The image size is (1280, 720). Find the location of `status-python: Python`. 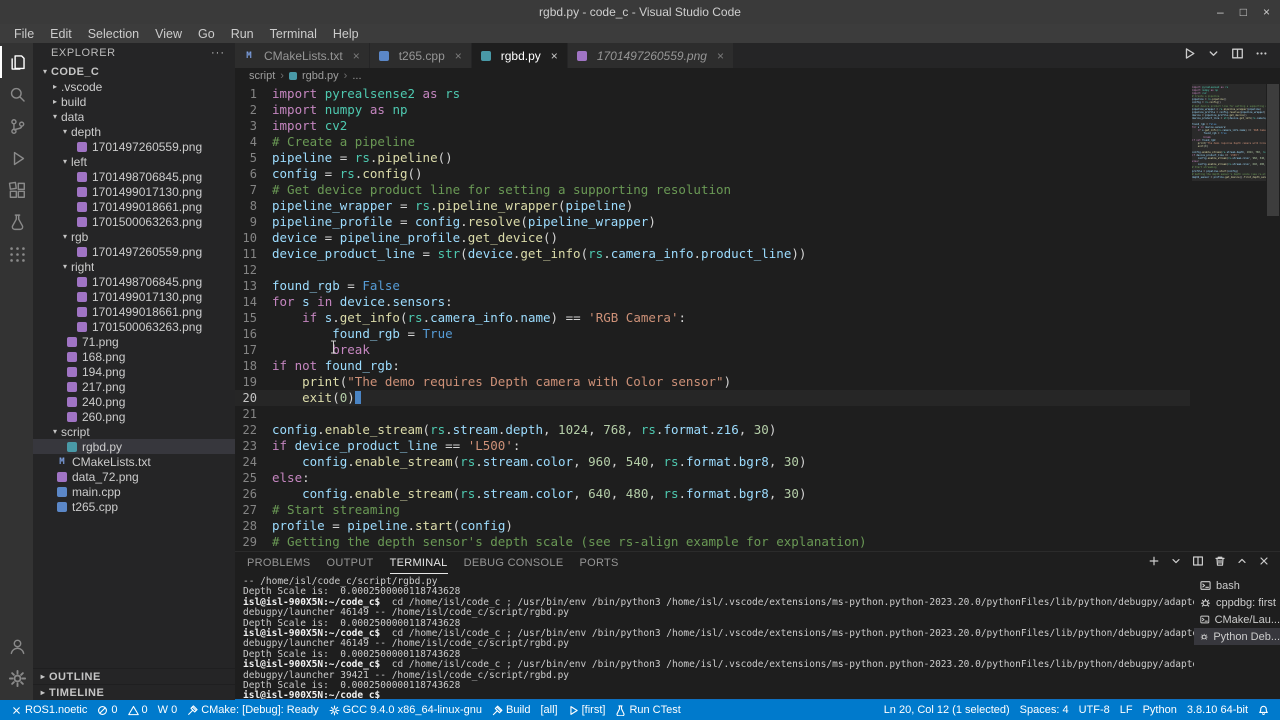

status-python: Python is located at coordinates (1160, 710).